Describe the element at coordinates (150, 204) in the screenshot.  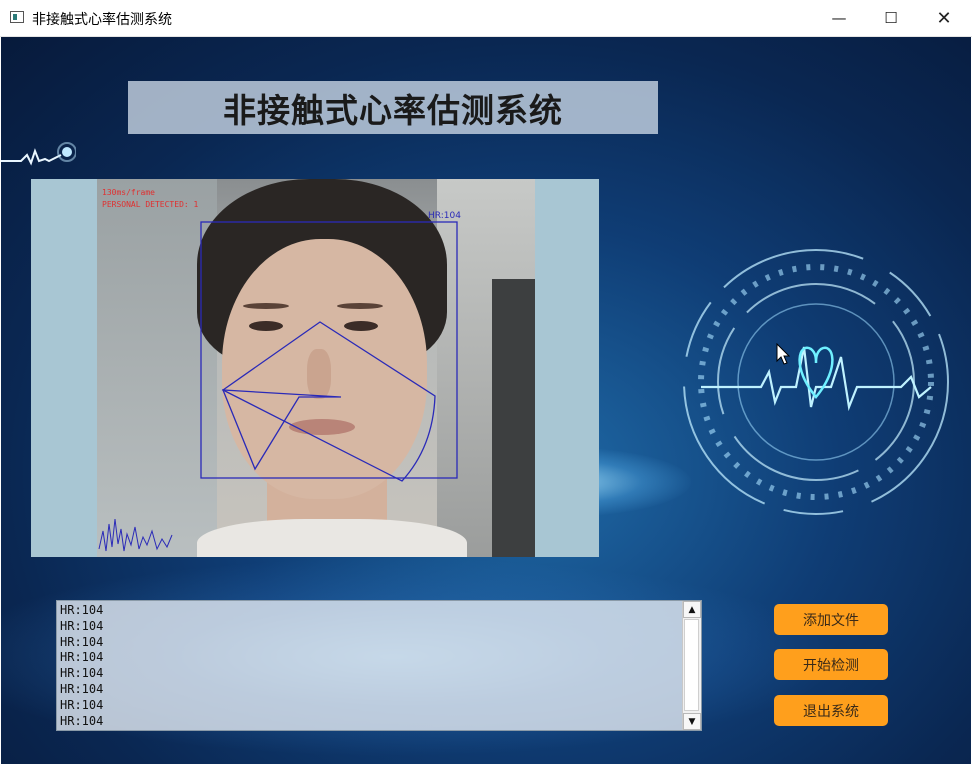
I see `detection-readout: PERSONAL DETECTED: 1` at that location.